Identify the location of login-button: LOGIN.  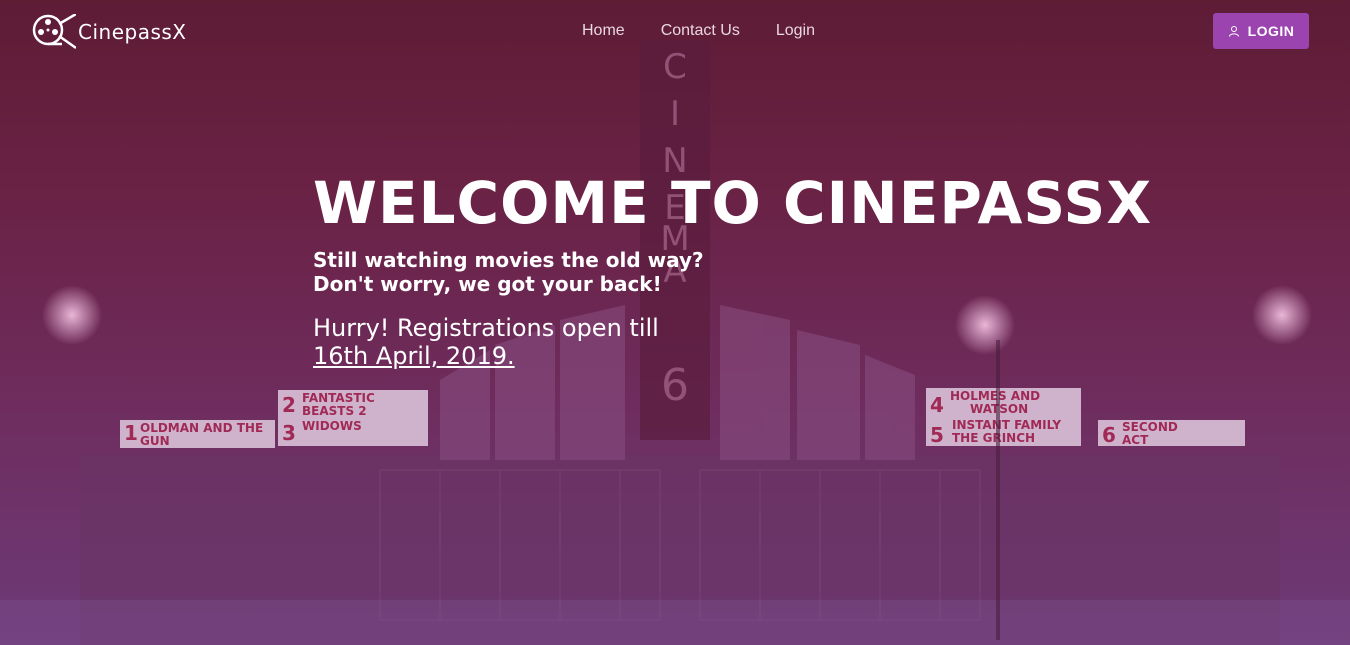
(1261, 31).